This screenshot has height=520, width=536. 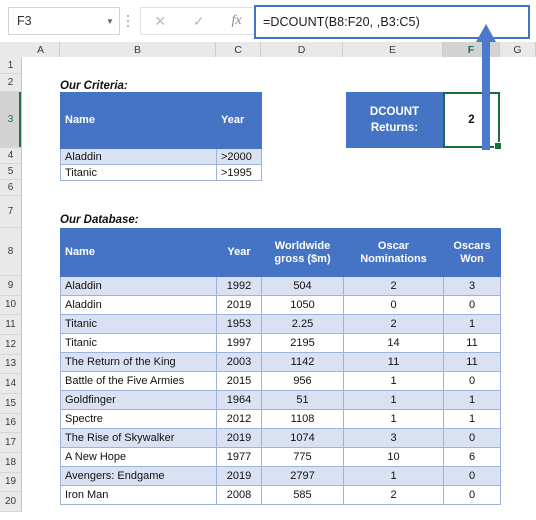 What do you see at coordinates (239, 381) in the screenshot?
I see `database-cell: 2015` at bounding box center [239, 381].